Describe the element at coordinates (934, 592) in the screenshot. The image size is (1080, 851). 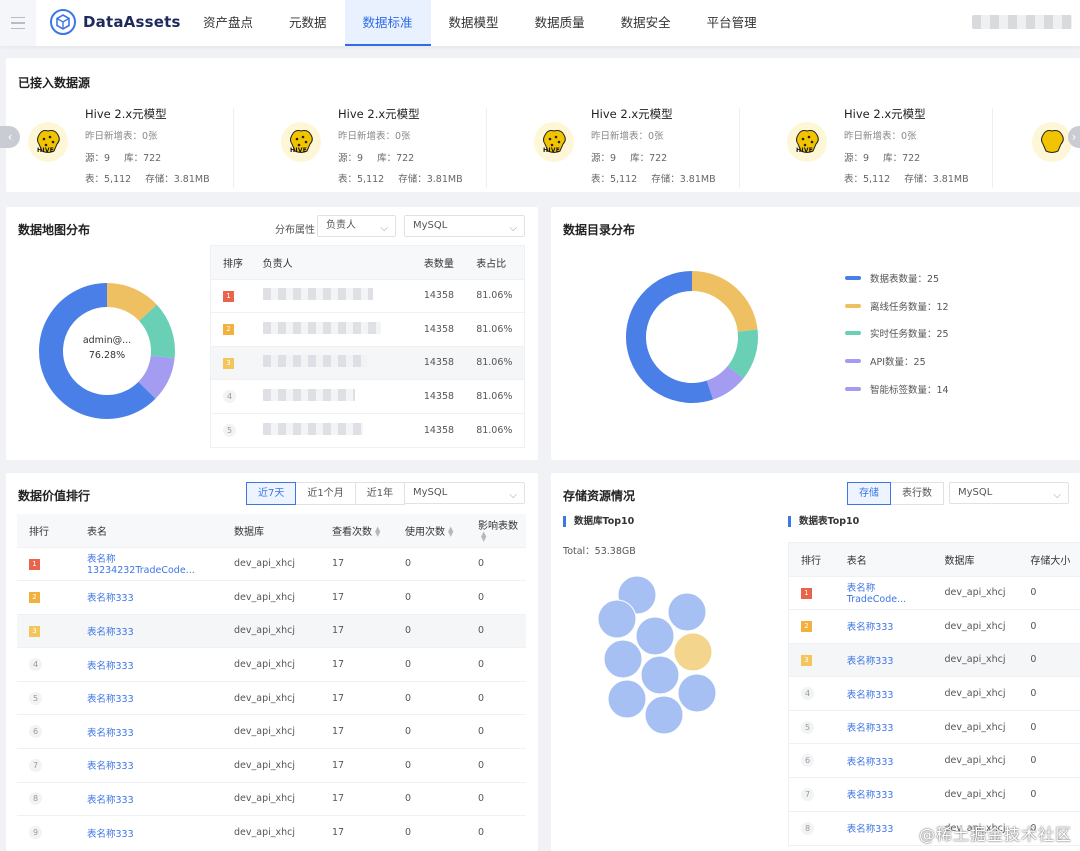
I see `table-row: 1 表名称TradeCode... dev_api_xhcj 0` at that location.